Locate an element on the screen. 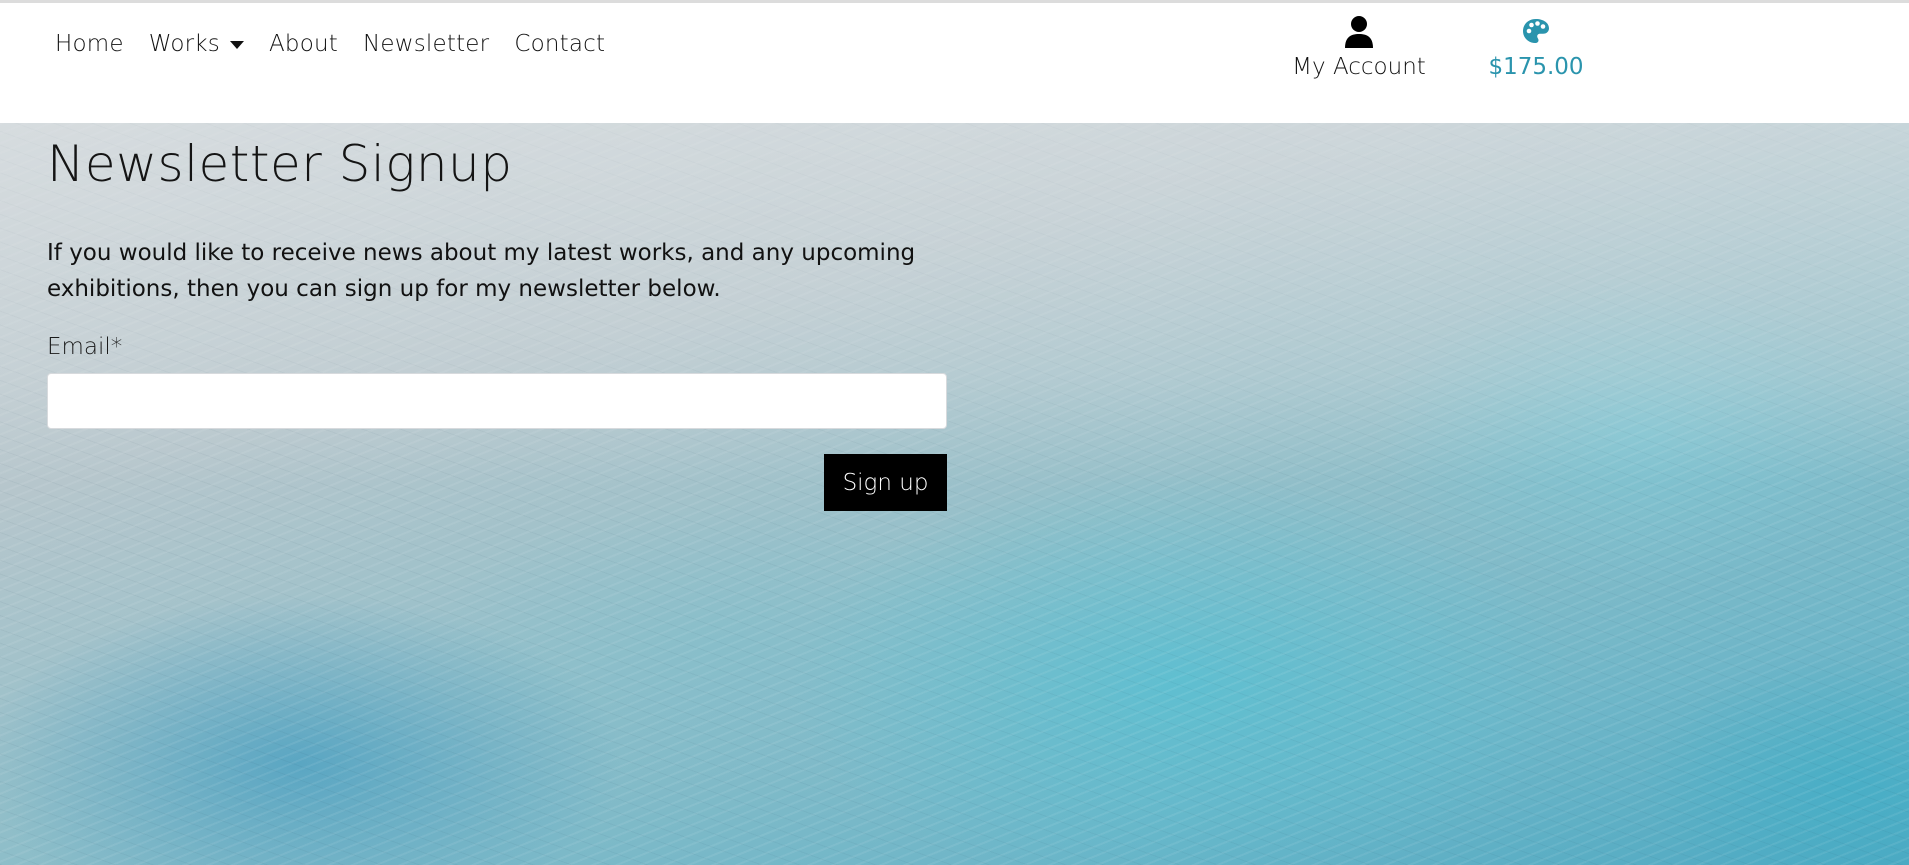 This screenshot has width=1909, height=865. nav-works-label: Works is located at coordinates (184, 44).